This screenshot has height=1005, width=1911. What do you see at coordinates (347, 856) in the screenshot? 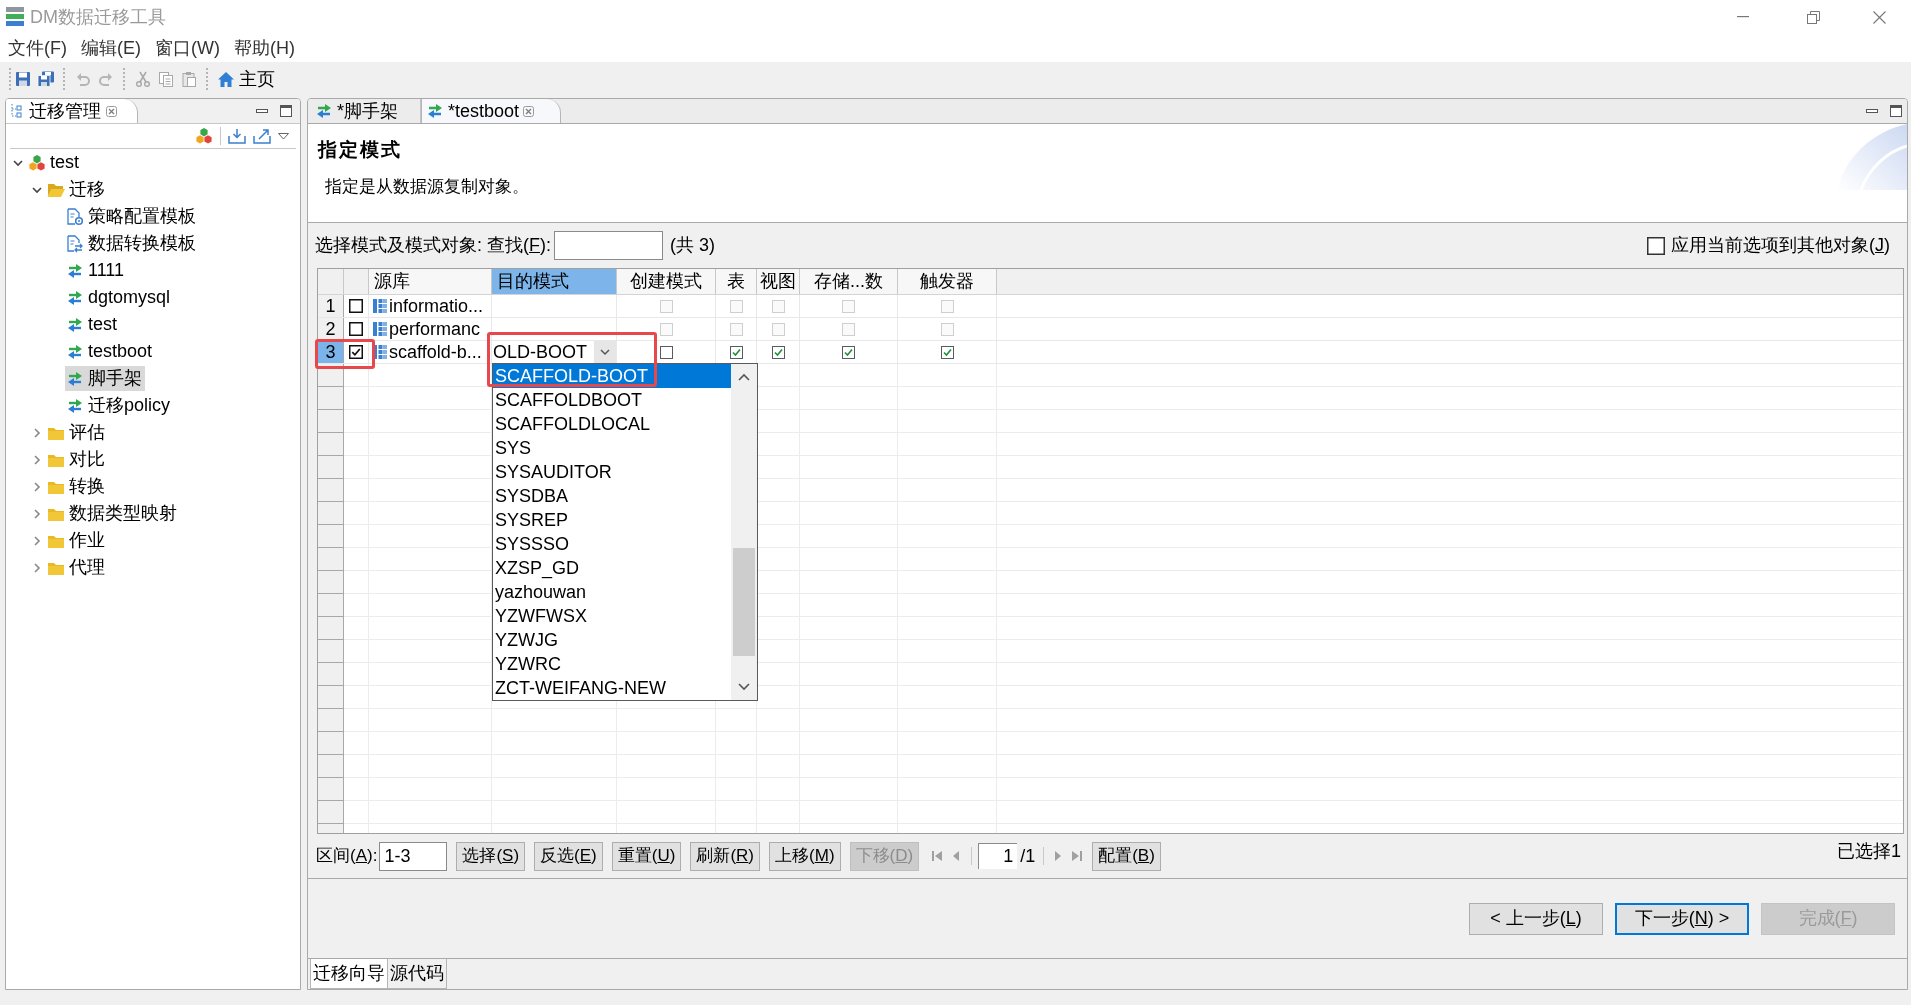
I see `range-label: 区间(A):` at bounding box center [347, 856].